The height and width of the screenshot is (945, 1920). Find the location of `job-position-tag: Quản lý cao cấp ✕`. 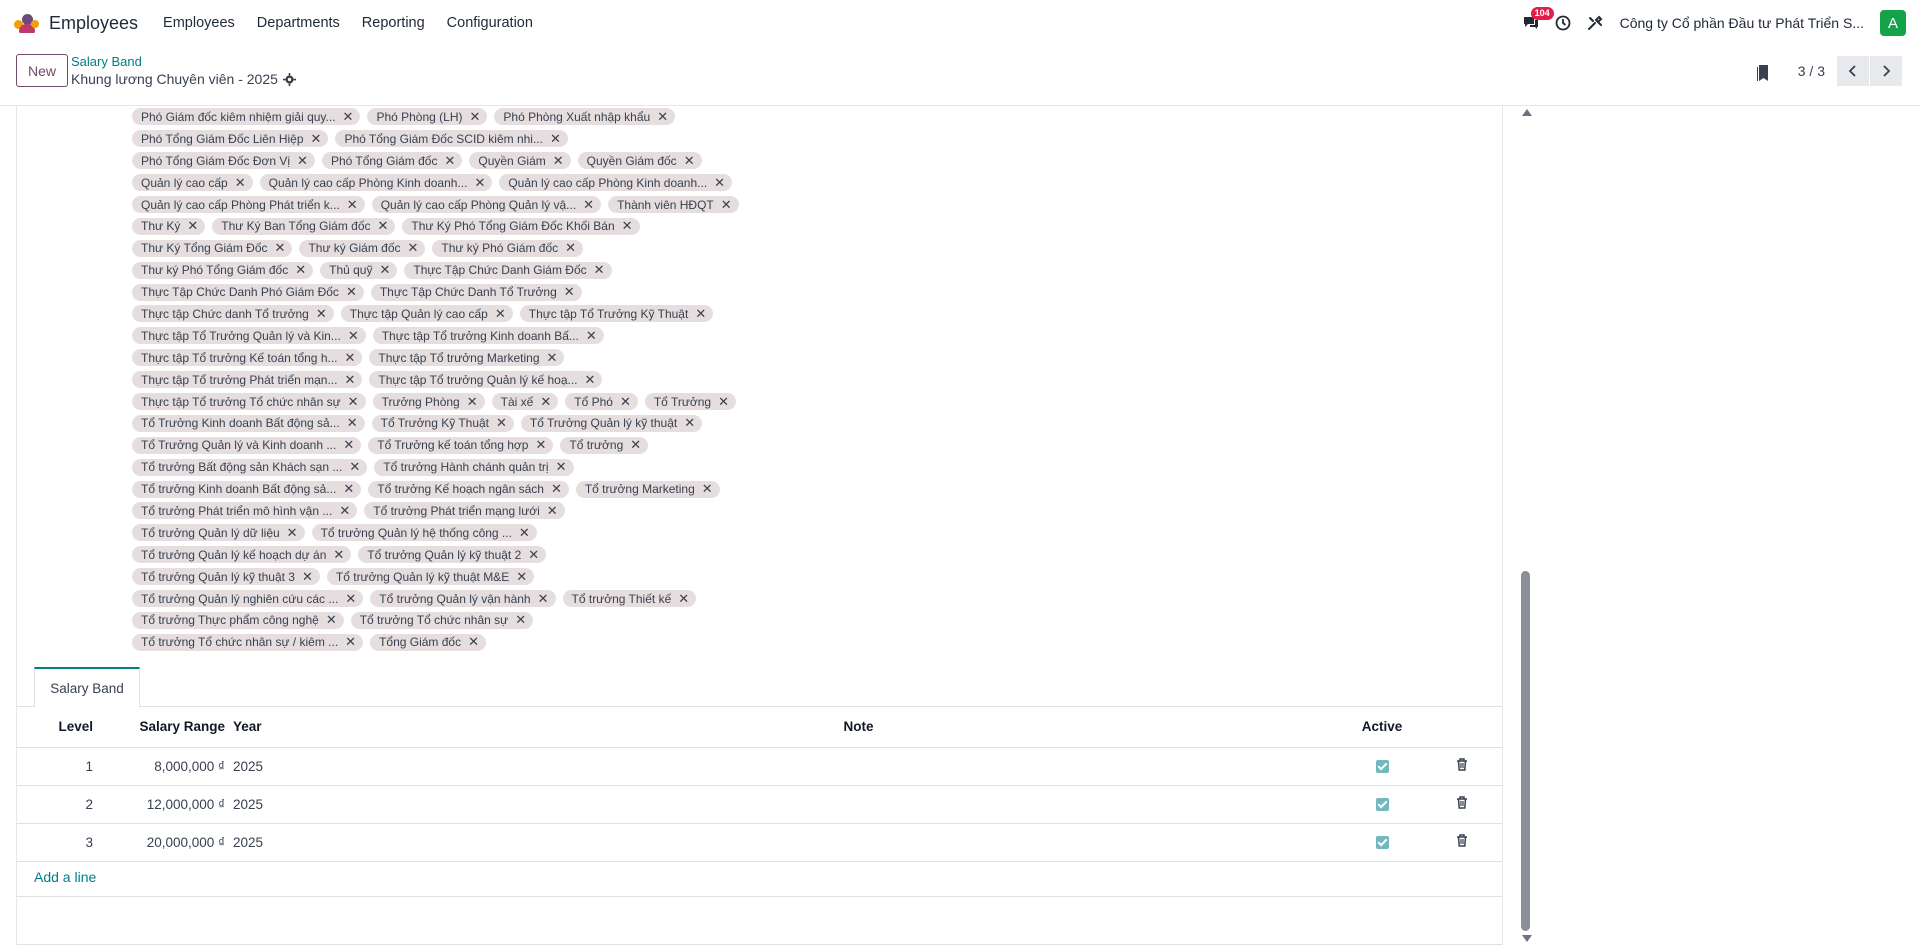

job-position-tag: Quản lý cao cấp ✕ is located at coordinates (192, 183).